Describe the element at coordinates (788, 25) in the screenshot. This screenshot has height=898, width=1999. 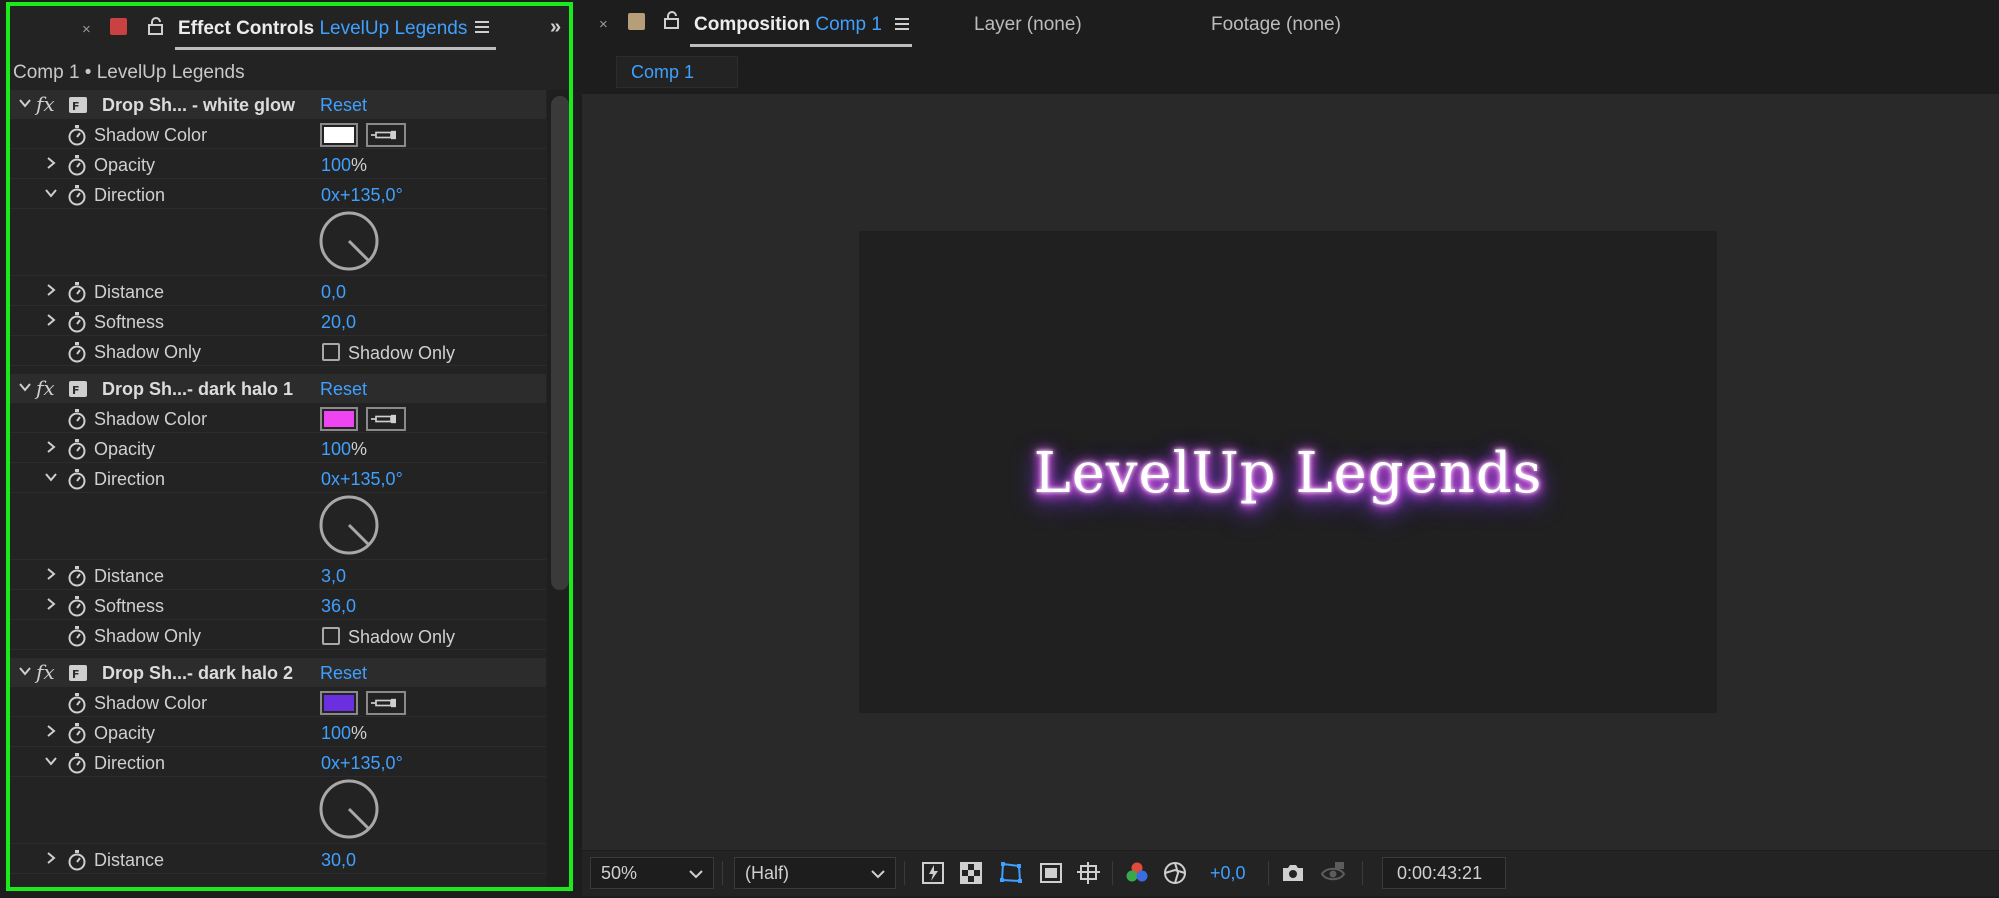
I see `composition-tab: Composition Comp 1` at that location.